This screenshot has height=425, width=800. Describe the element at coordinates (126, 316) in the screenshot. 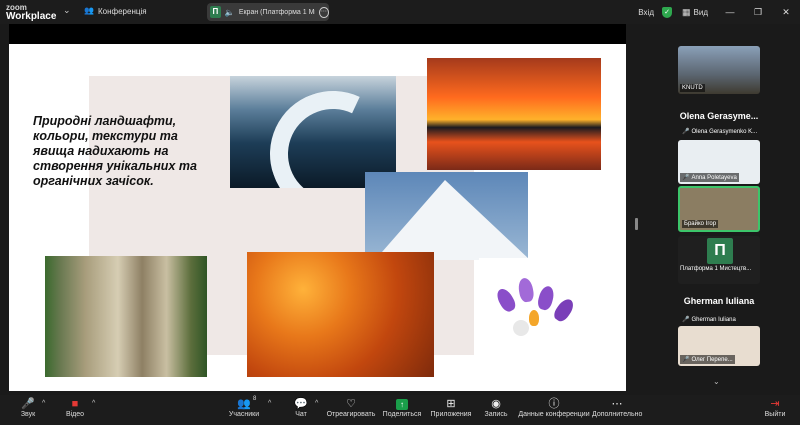

I see `bark-image` at that location.